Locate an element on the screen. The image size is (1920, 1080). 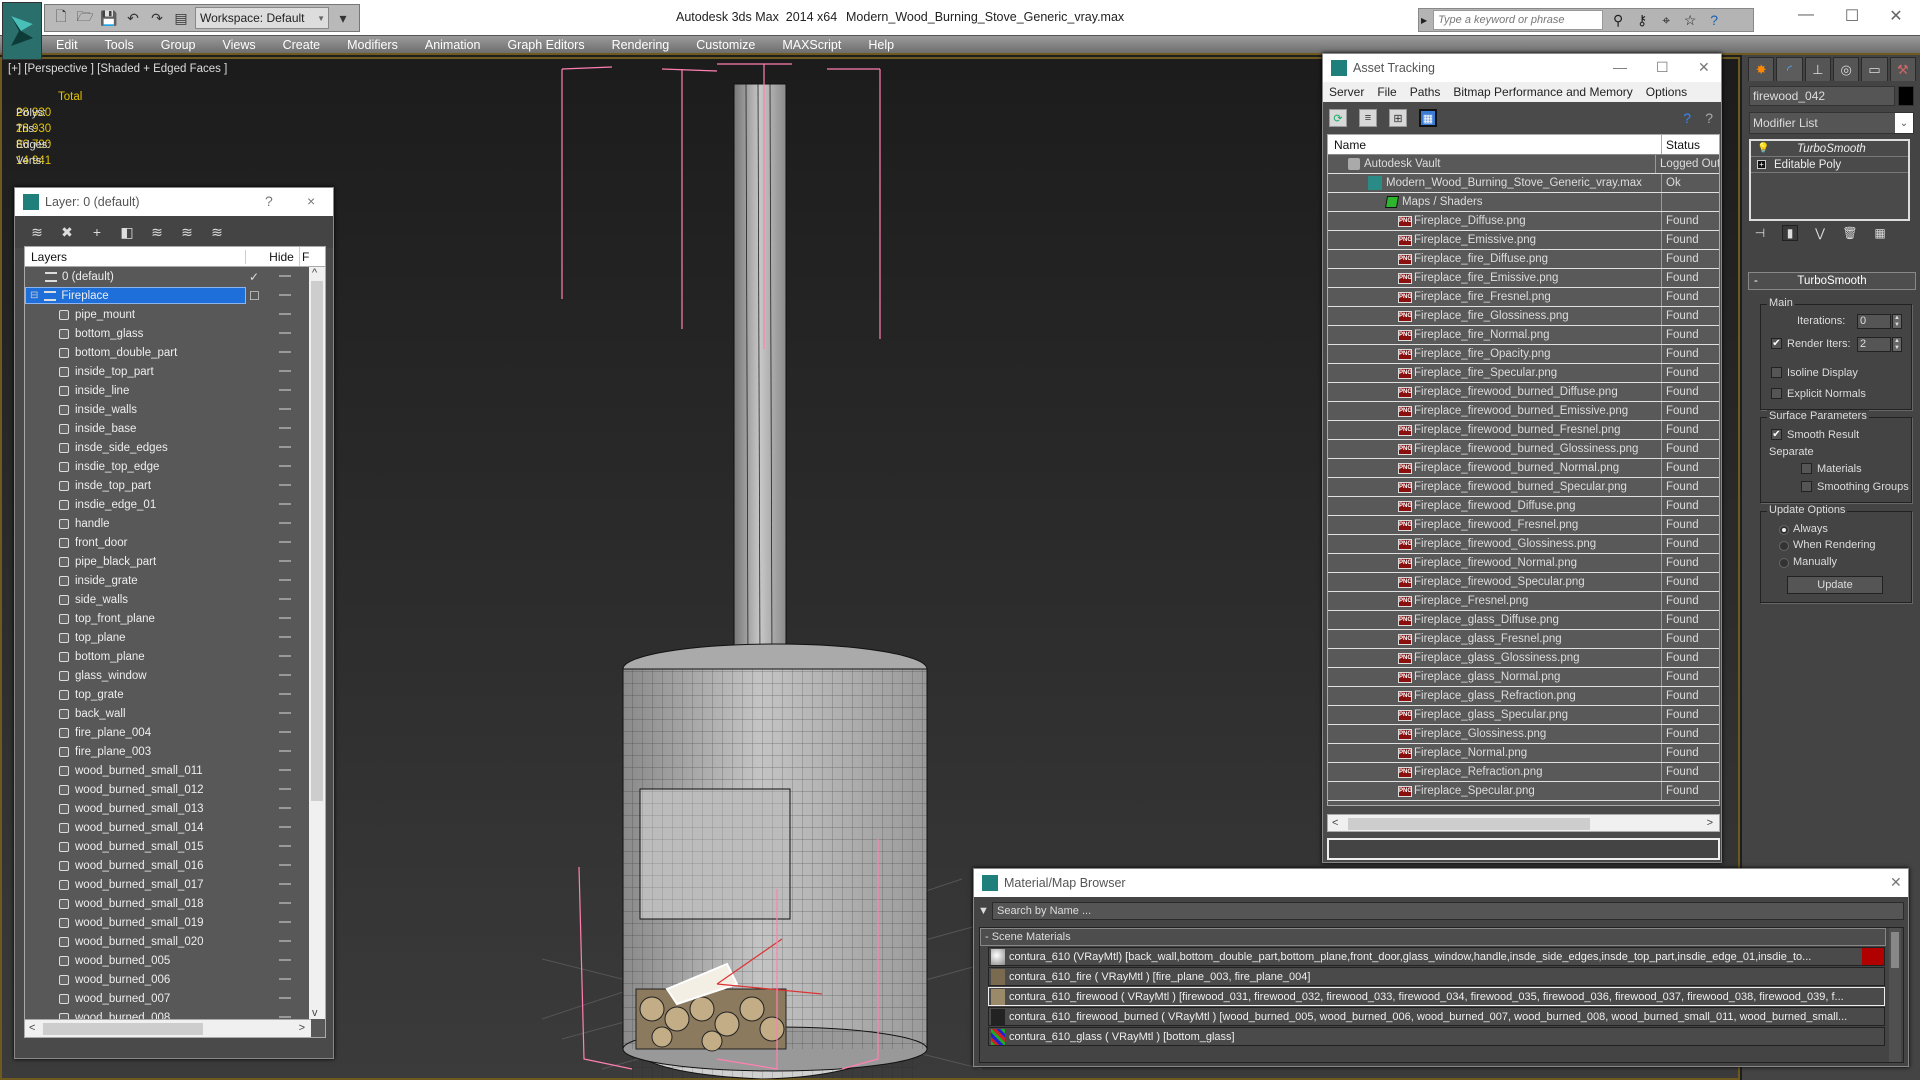
workspace-dropdown: Workspace: Default ▼ is located at coordinates (262, 18).